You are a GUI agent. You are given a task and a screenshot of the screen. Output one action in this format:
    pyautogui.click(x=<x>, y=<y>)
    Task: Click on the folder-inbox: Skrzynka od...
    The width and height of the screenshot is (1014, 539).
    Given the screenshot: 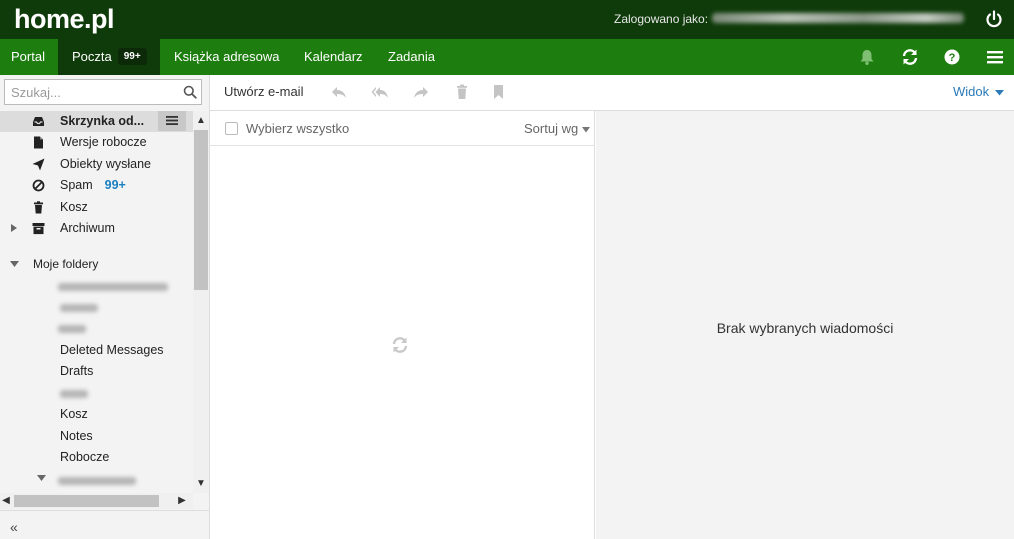 What is the action you would take?
    pyautogui.click(x=96, y=121)
    